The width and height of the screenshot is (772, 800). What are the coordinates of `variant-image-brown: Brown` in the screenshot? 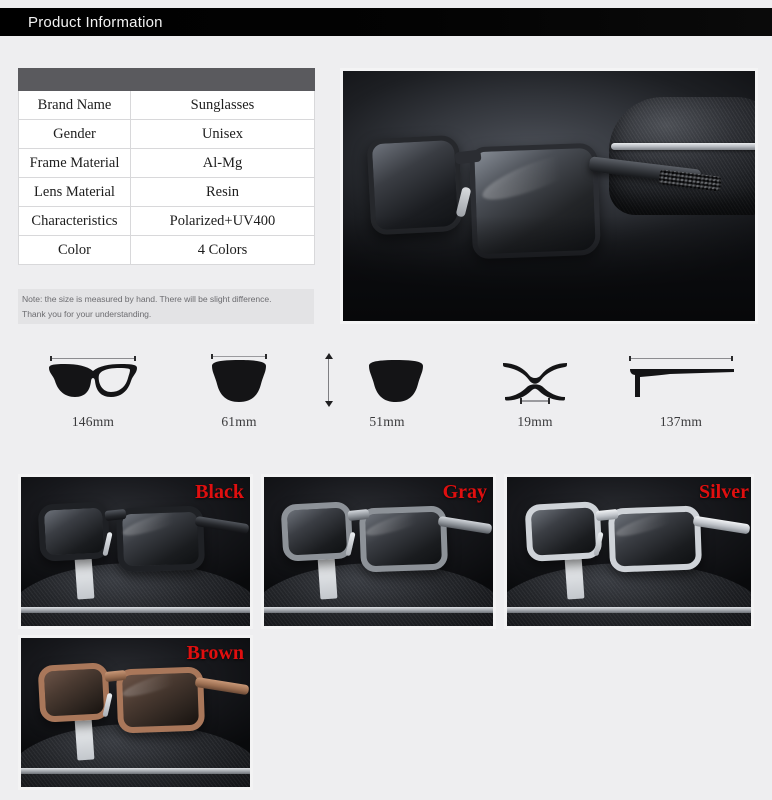 It's located at (135, 712).